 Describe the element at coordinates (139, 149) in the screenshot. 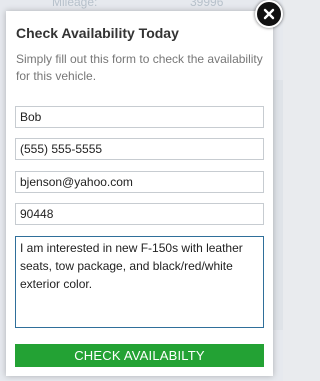

I see `phone-field` at that location.